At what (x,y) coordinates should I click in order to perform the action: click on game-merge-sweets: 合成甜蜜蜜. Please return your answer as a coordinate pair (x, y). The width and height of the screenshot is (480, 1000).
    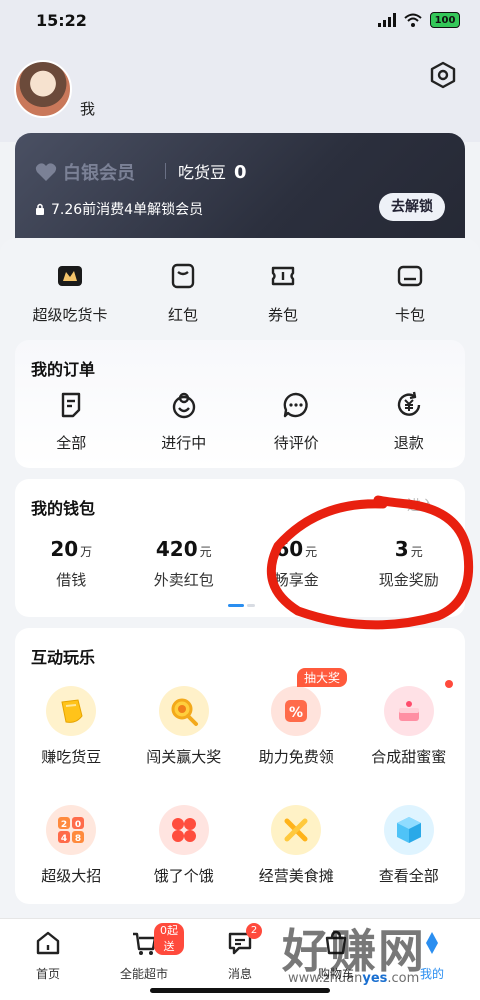
    Looking at the image, I should click on (409, 723).